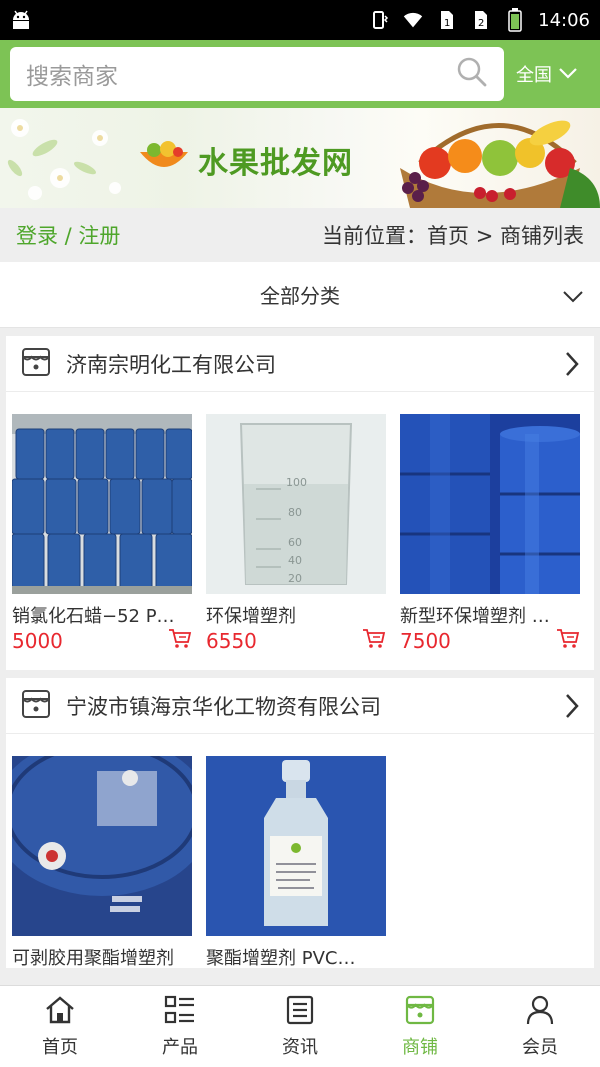  Describe the element at coordinates (540, 1012) in the screenshot. I see `user-icon` at that location.